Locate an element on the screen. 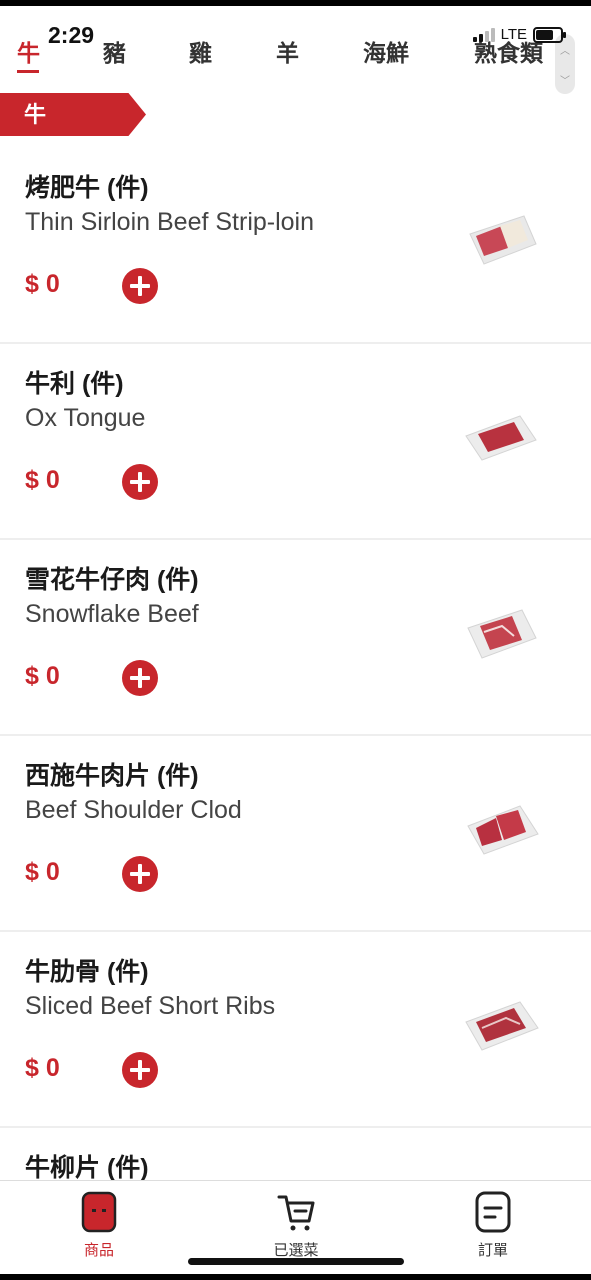 Image resolution: width=591 pixels, height=1280 pixels. product-english-name: Snowflake Beef is located at coordinates (112, 614).